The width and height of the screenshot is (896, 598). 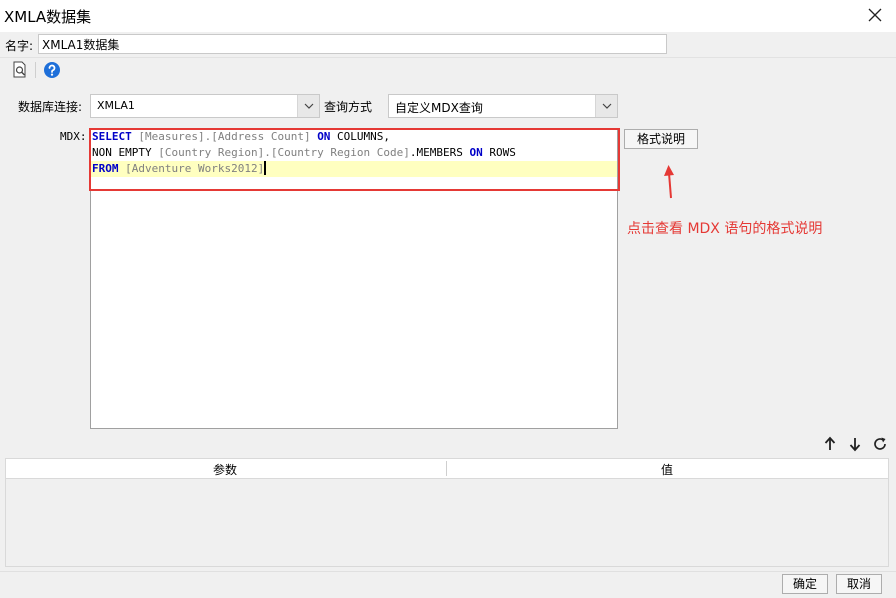 What do you see at coordinates (805, 584) in the screenshot?
I see `ok-button: 确定` at bounding box center [805, 584].